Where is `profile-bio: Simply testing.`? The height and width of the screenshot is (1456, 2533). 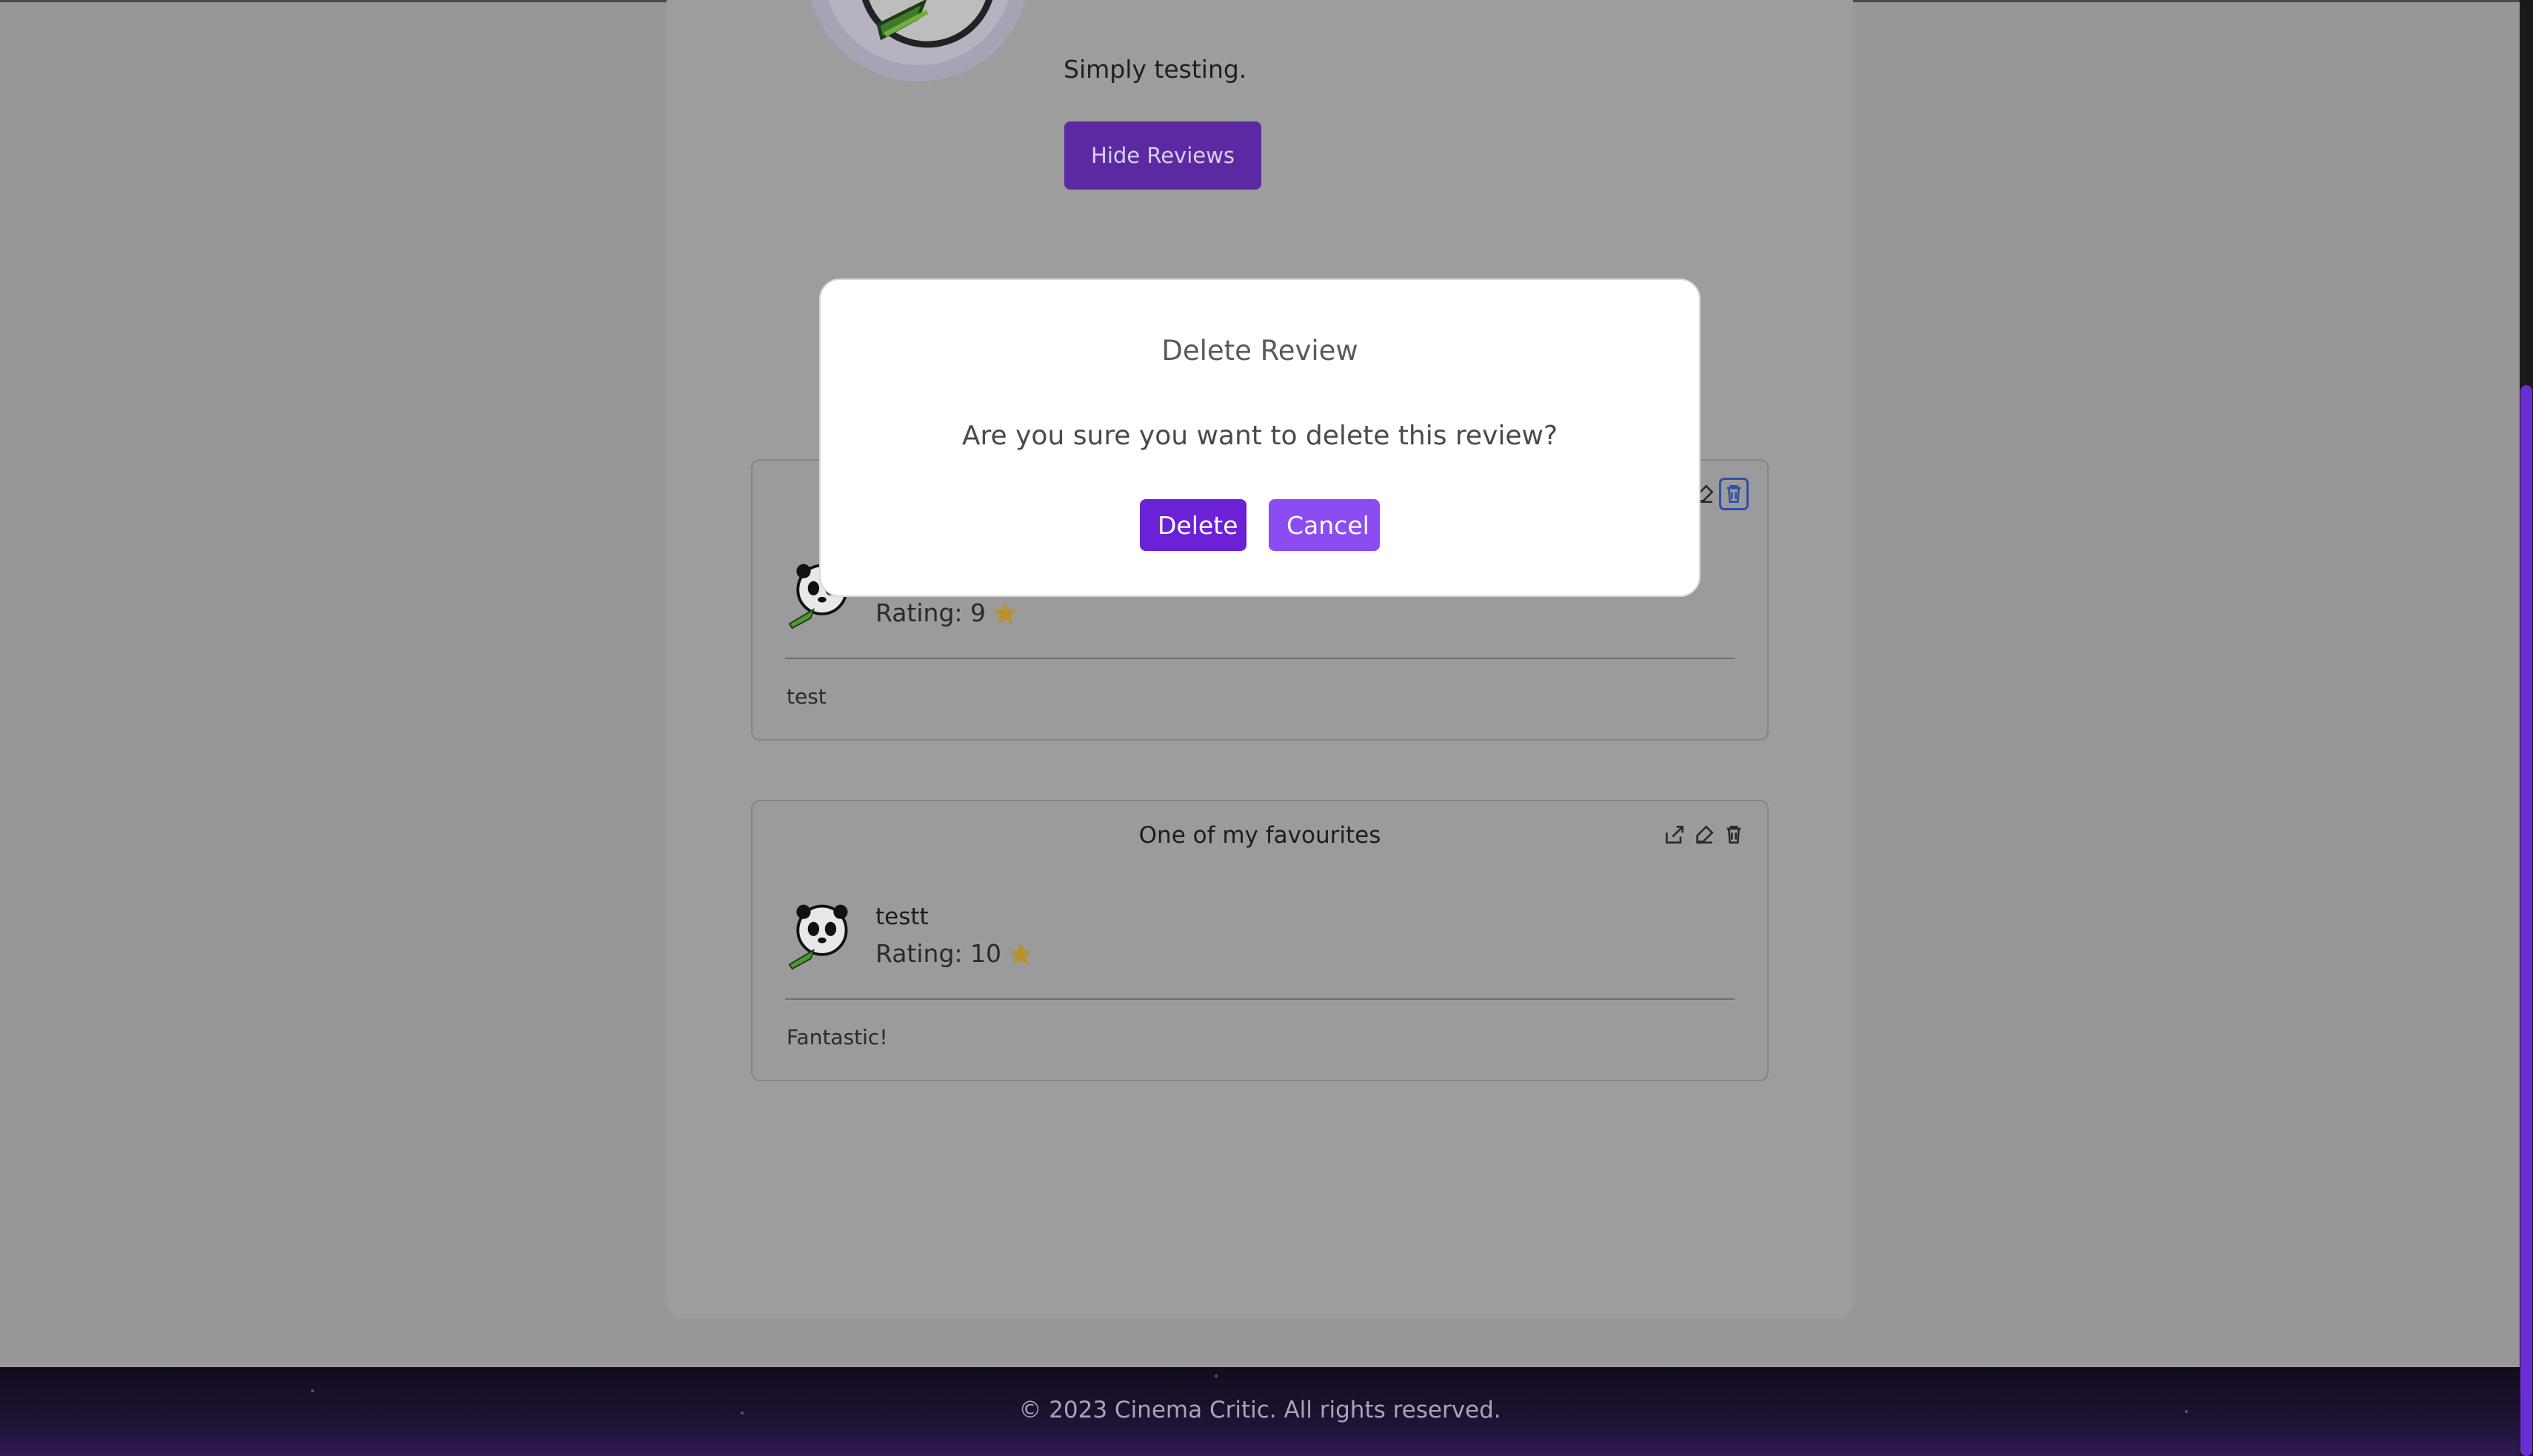 profile-bio: Simply testing. is located at coordinates (1155, 69).